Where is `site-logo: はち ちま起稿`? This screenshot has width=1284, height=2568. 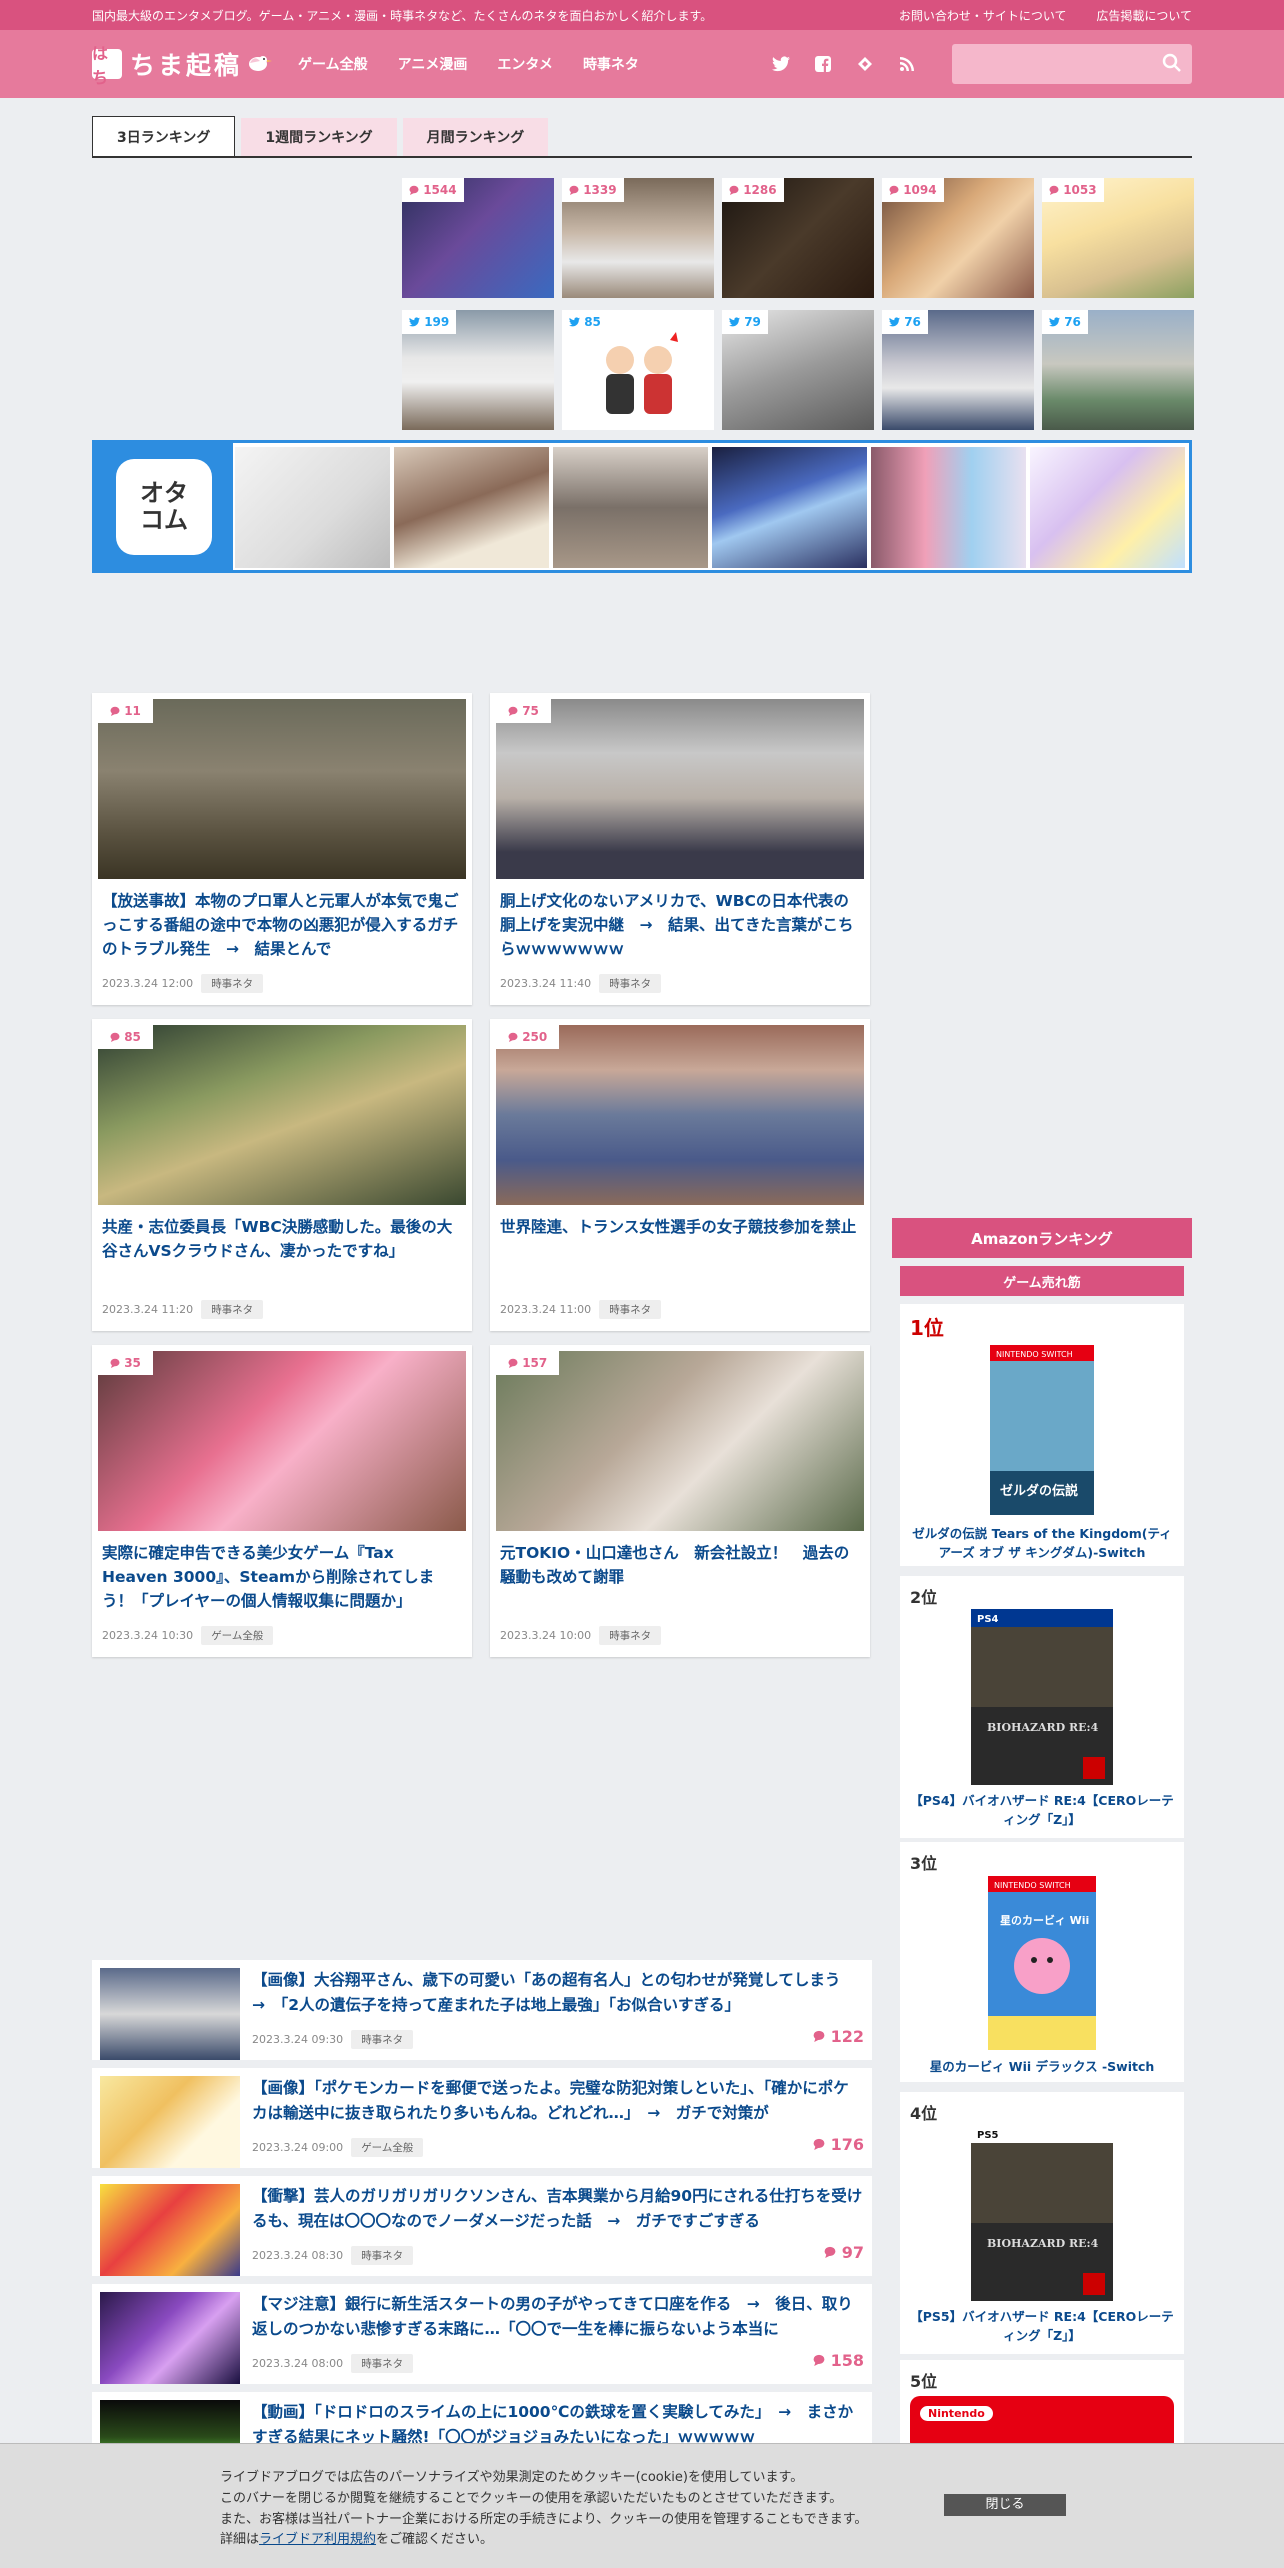 site-logo: はち ちま起稿 is located at coordinates (182, 65).